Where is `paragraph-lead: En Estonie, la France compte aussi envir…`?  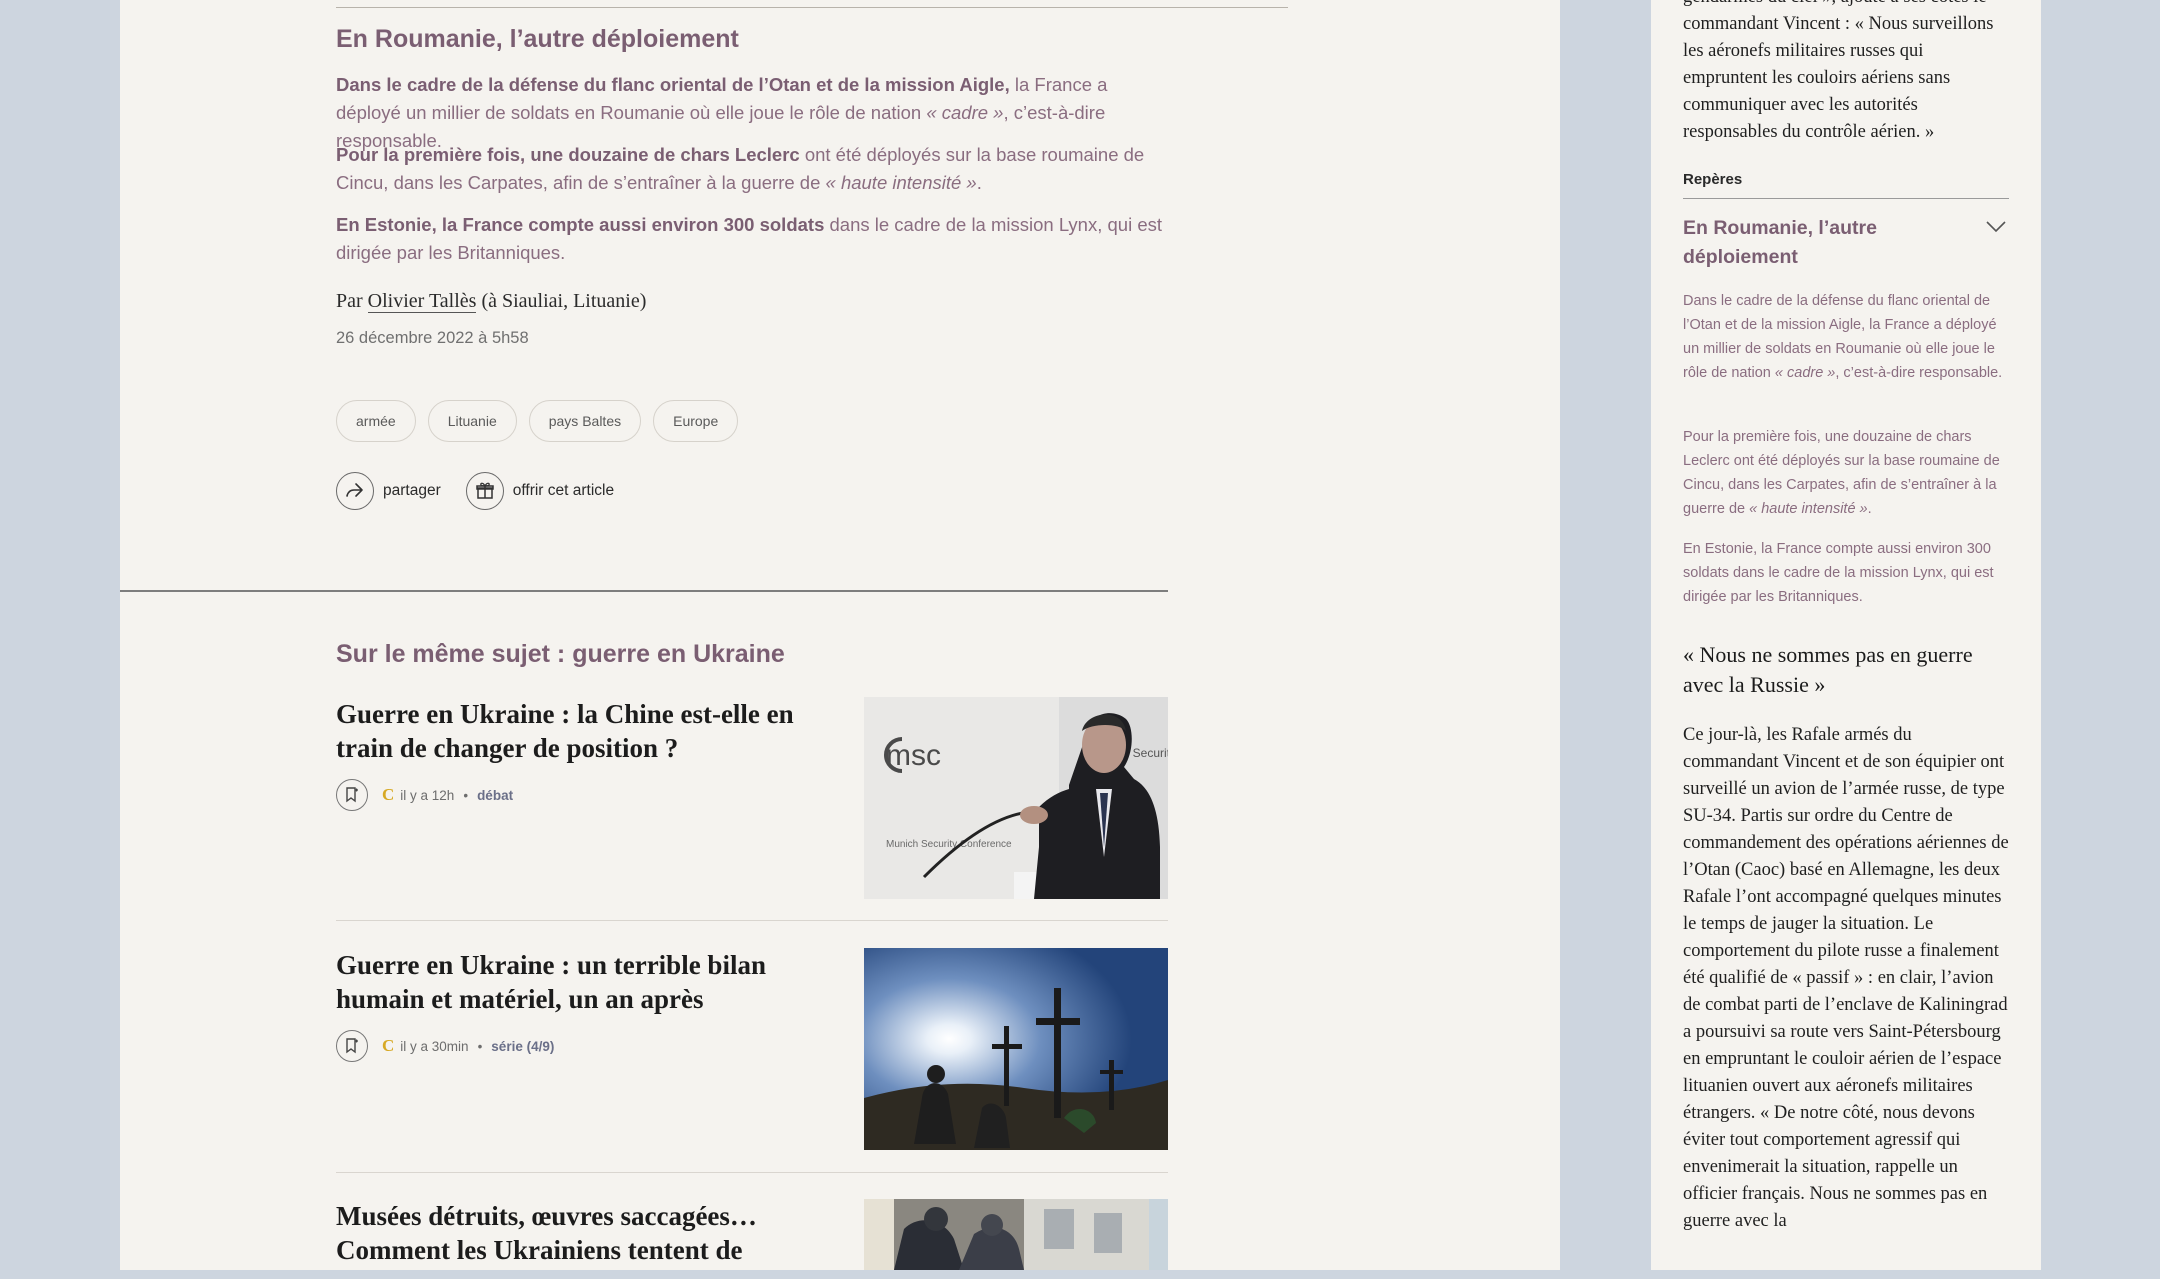
paragraph-lead: En Estonie, la France compte aussi envir… is located at coordinates (580, 224).